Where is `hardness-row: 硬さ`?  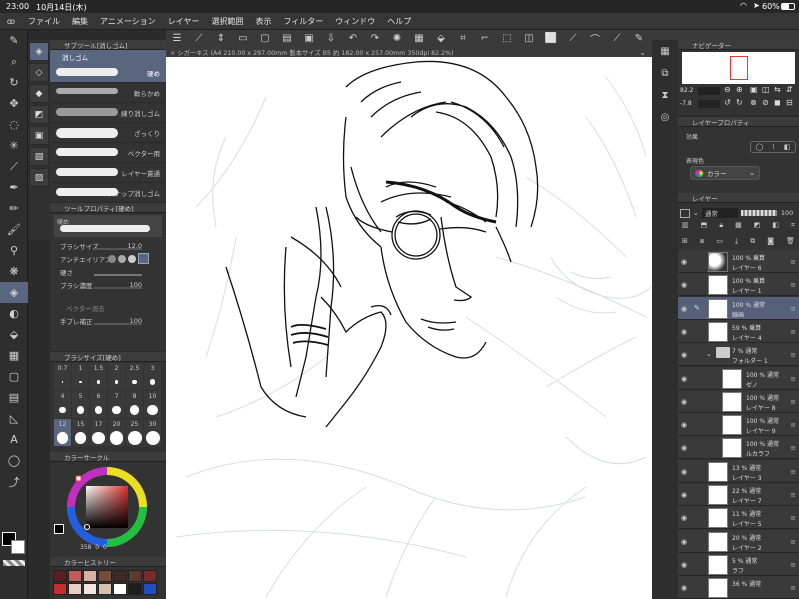 hardness-row: 硬さ is located at coordinates (108, 271).